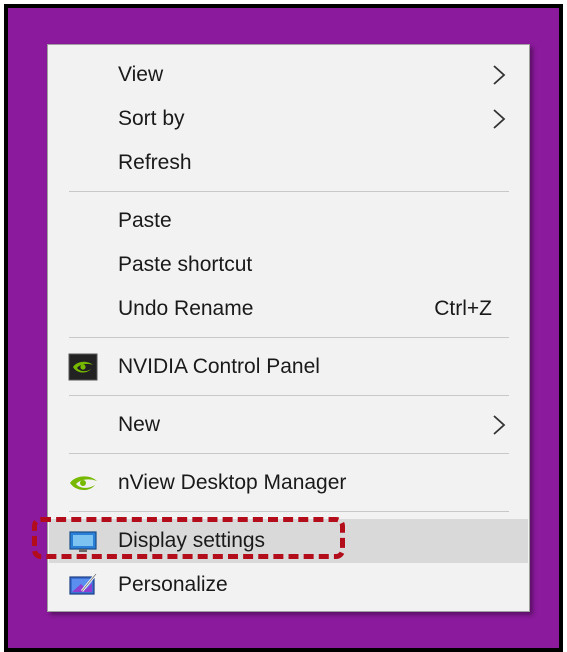  What do you see at coordinates (83, 584) in the screenshot?
I see `personalize-icon` at bounding box center [83, 584].